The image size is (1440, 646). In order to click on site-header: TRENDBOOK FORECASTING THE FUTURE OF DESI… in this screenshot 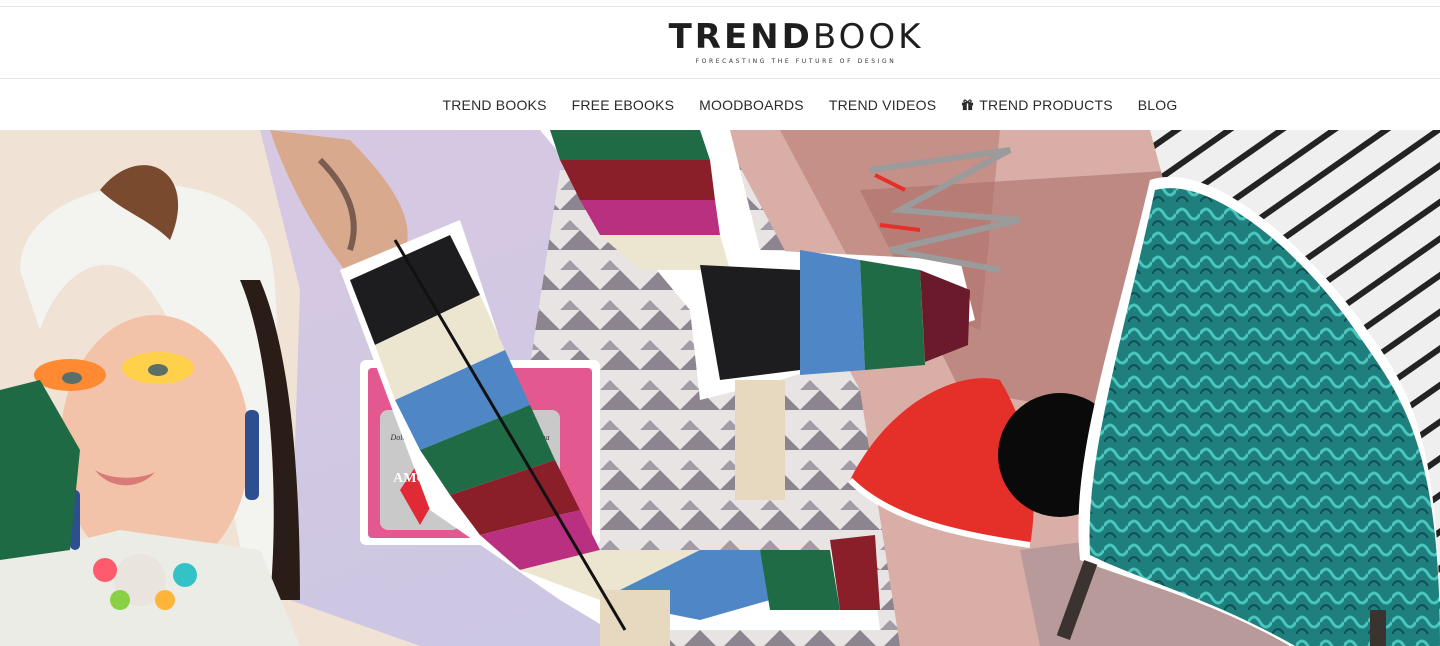, I will do `click(720, 42)`.